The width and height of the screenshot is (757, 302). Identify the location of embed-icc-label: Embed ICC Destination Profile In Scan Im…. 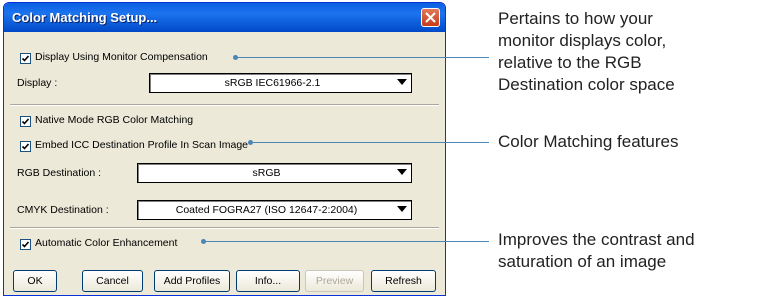
(142, 145).